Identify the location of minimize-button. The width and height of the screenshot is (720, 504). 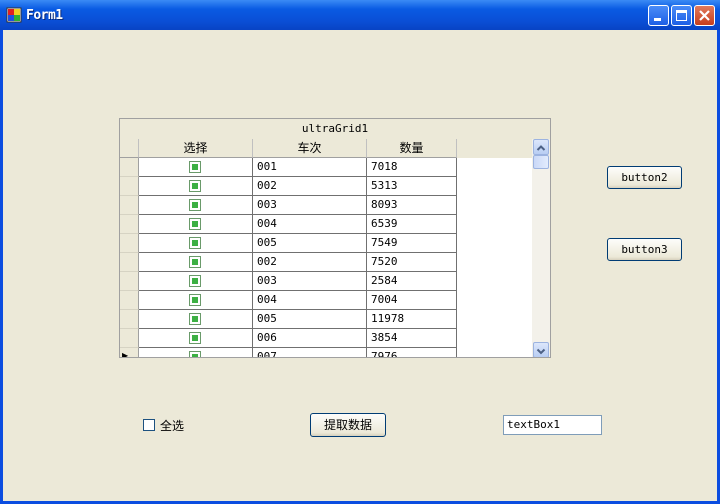
(658, 15).